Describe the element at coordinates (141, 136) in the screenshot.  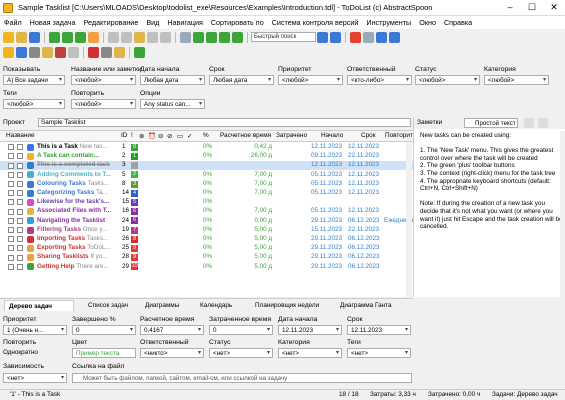
I see `col-lock-icon: ⊕` at that location.